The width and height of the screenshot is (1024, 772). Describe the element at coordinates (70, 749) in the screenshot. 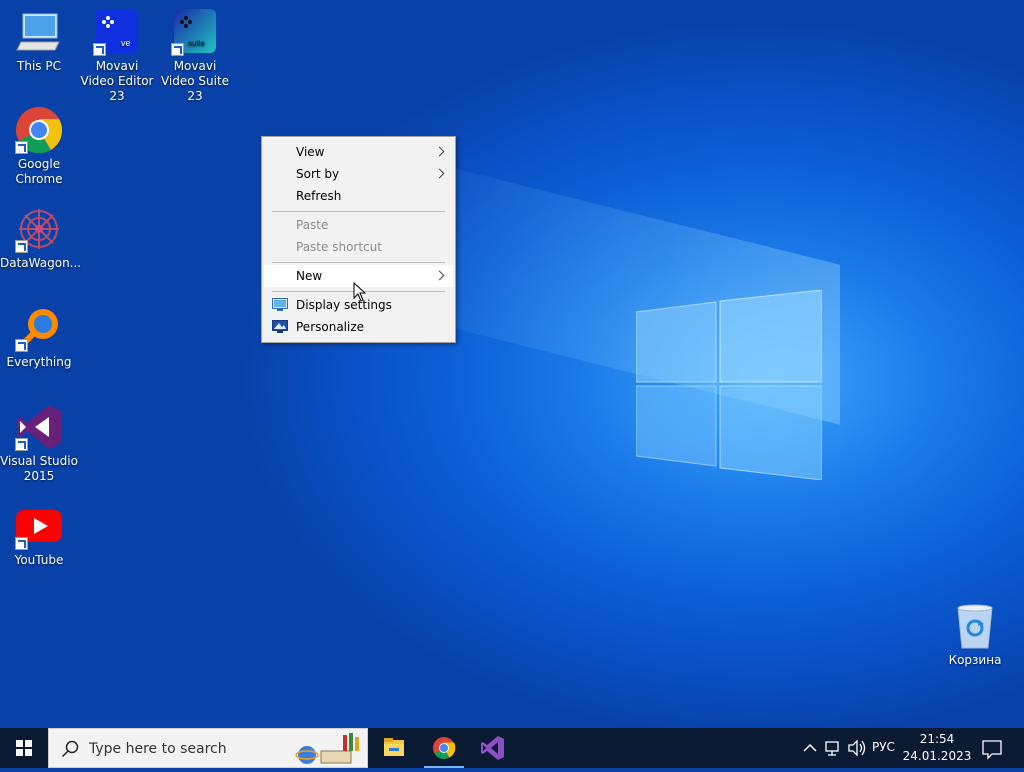

I see `search-icon` at that location.